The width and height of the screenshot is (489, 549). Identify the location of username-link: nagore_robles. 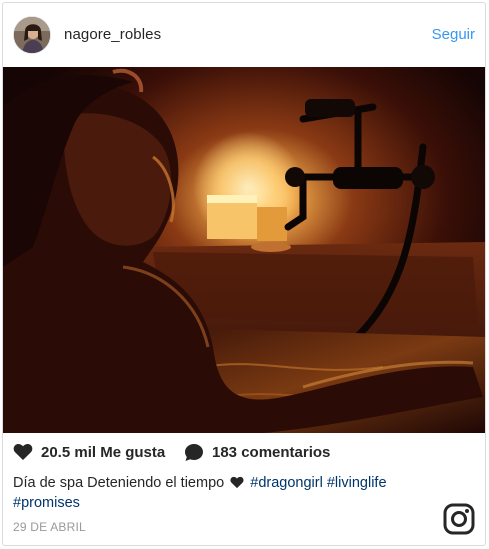
(112, 34).